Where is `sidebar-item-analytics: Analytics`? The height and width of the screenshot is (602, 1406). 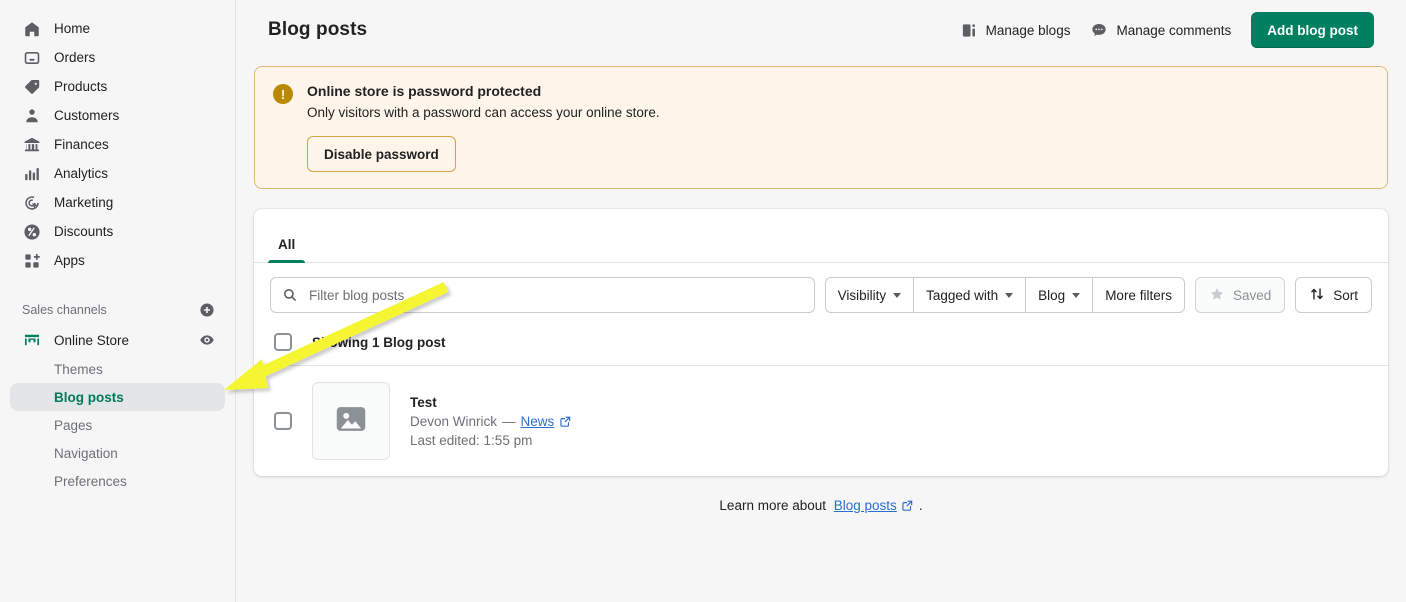
sidebar-item-analytics: Analytics is located at coordinates (117, 173).